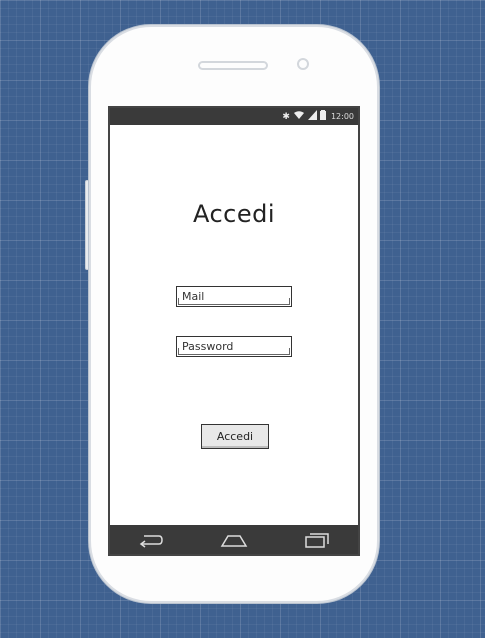  I want to click on phone-camera, so click(303, 64).